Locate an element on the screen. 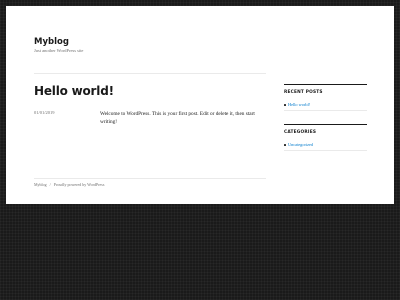  widget-title: Recent Posts is located at coordinates (303, 92).